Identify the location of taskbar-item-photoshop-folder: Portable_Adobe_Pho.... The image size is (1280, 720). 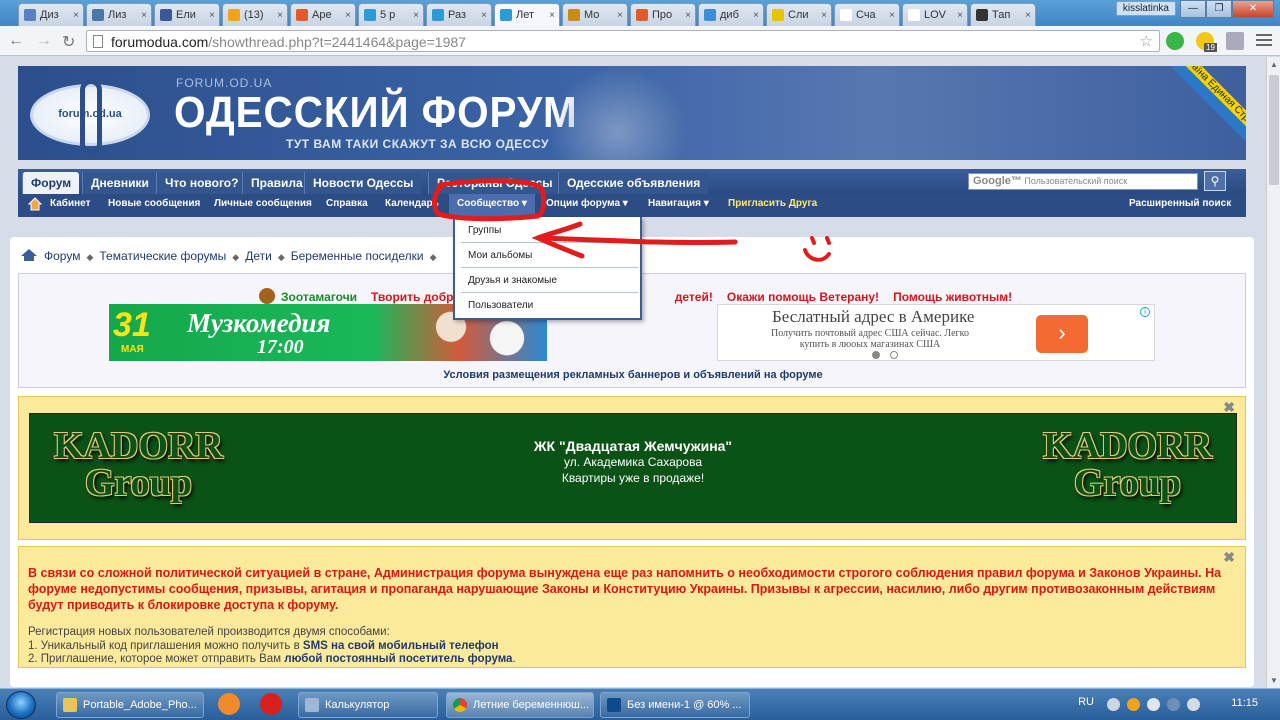
(130, 705).